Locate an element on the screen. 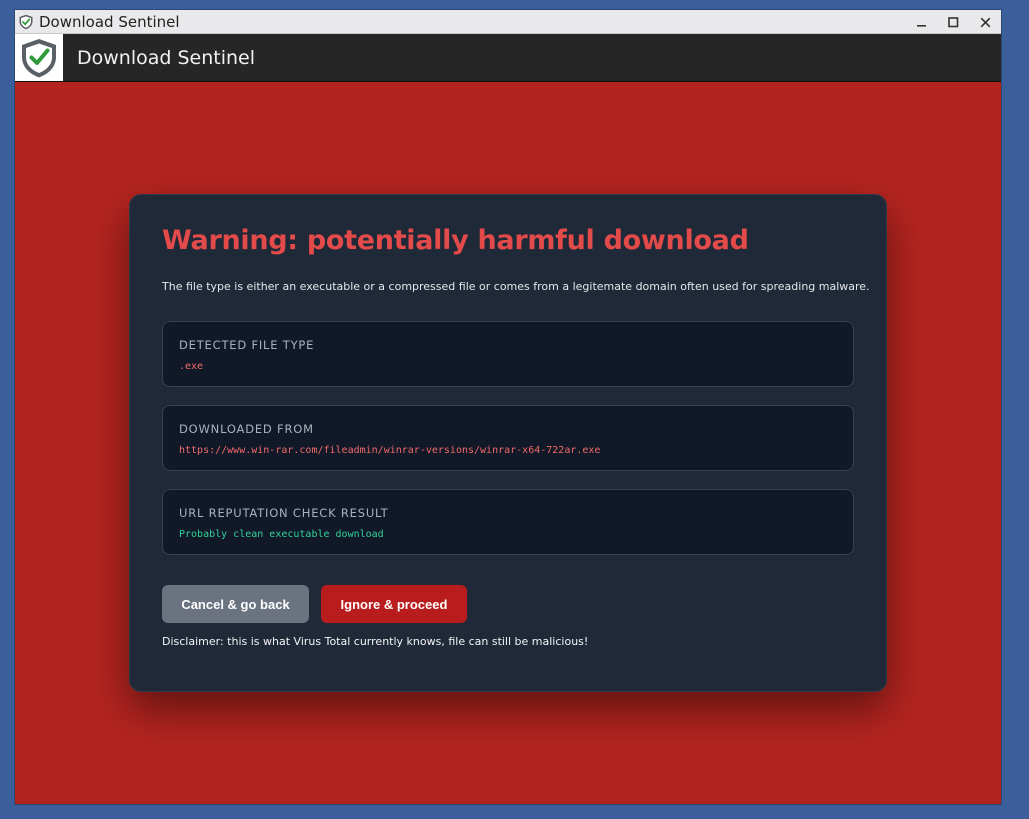 The width and height of the screenshot is (1029, 819). file-type-value: .exe is located at coordinates (191, 366).